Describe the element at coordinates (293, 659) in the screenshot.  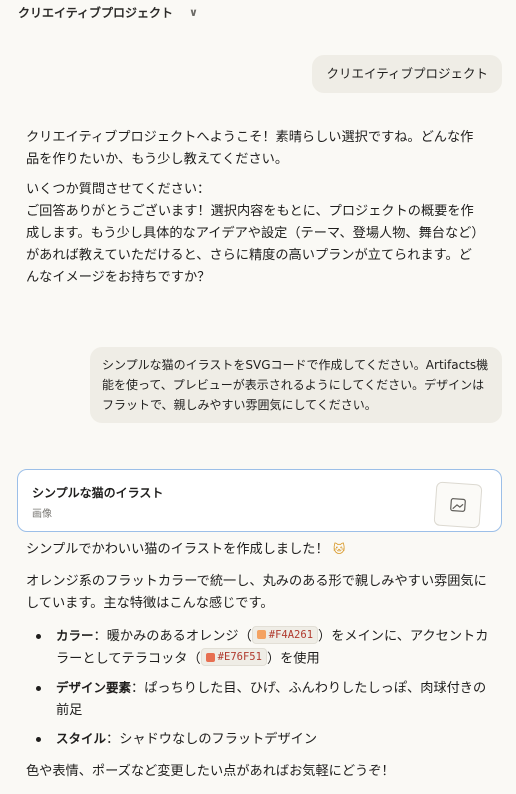
I see `feature-text: ）を使用` at that location.